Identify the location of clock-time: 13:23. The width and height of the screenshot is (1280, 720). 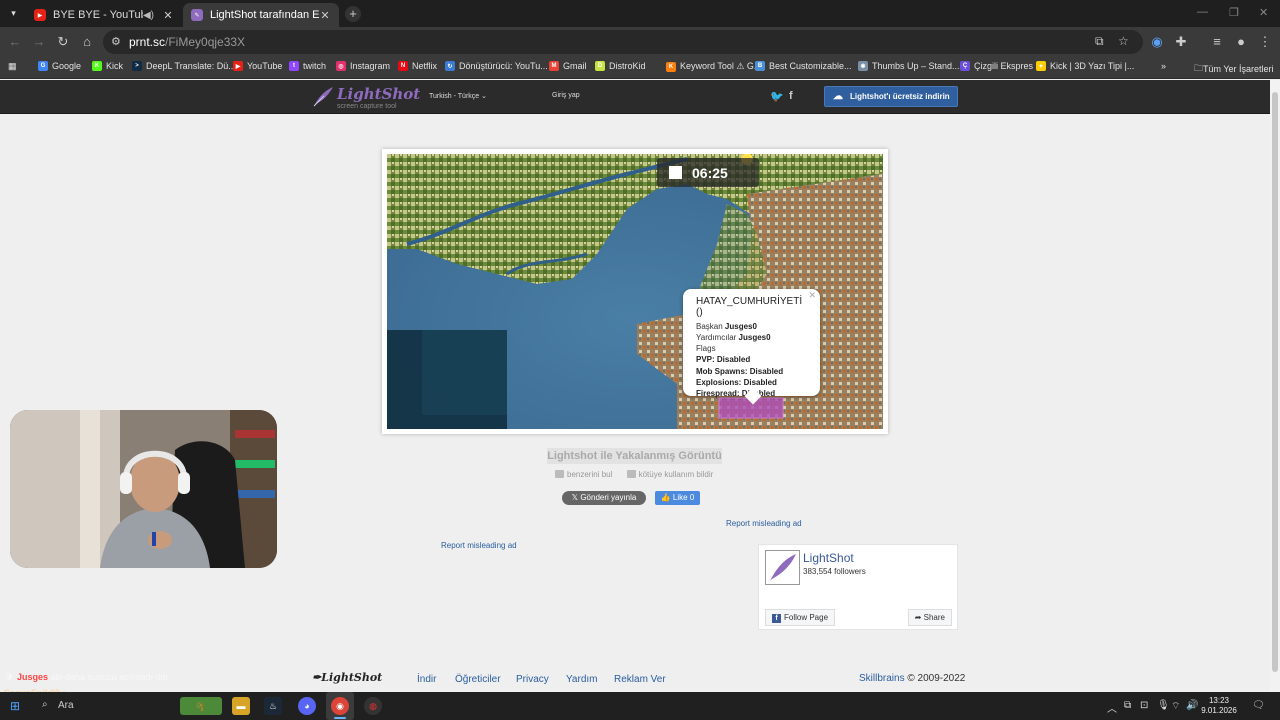
(1219, 700).